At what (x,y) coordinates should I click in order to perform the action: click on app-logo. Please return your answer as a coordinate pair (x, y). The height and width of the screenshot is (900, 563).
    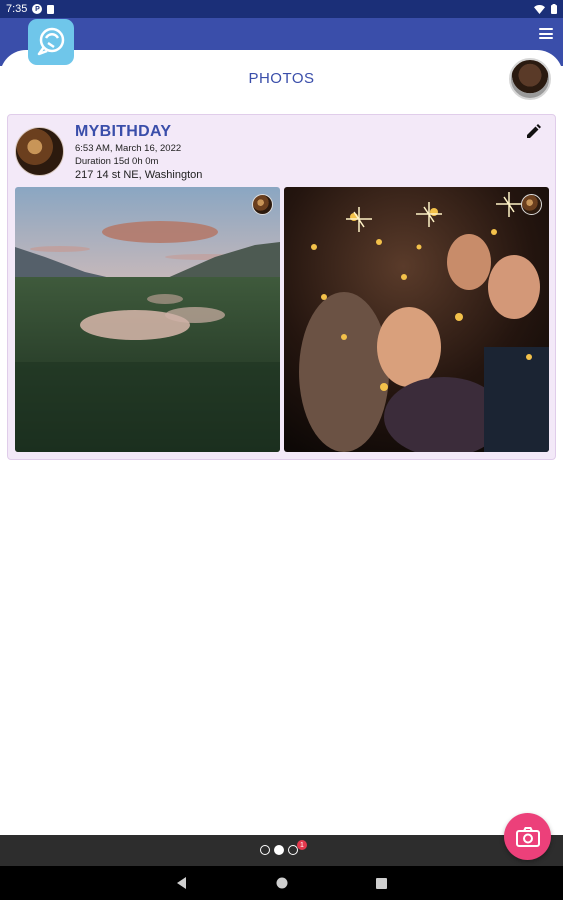
    Looking at the image, I should click on (51, 42).